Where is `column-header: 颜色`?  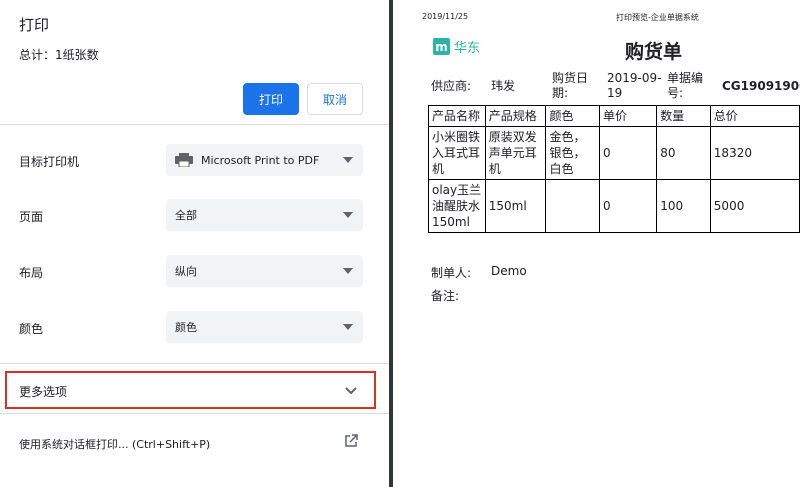 column-header: 颜色 is located at coordinates (573, 116).